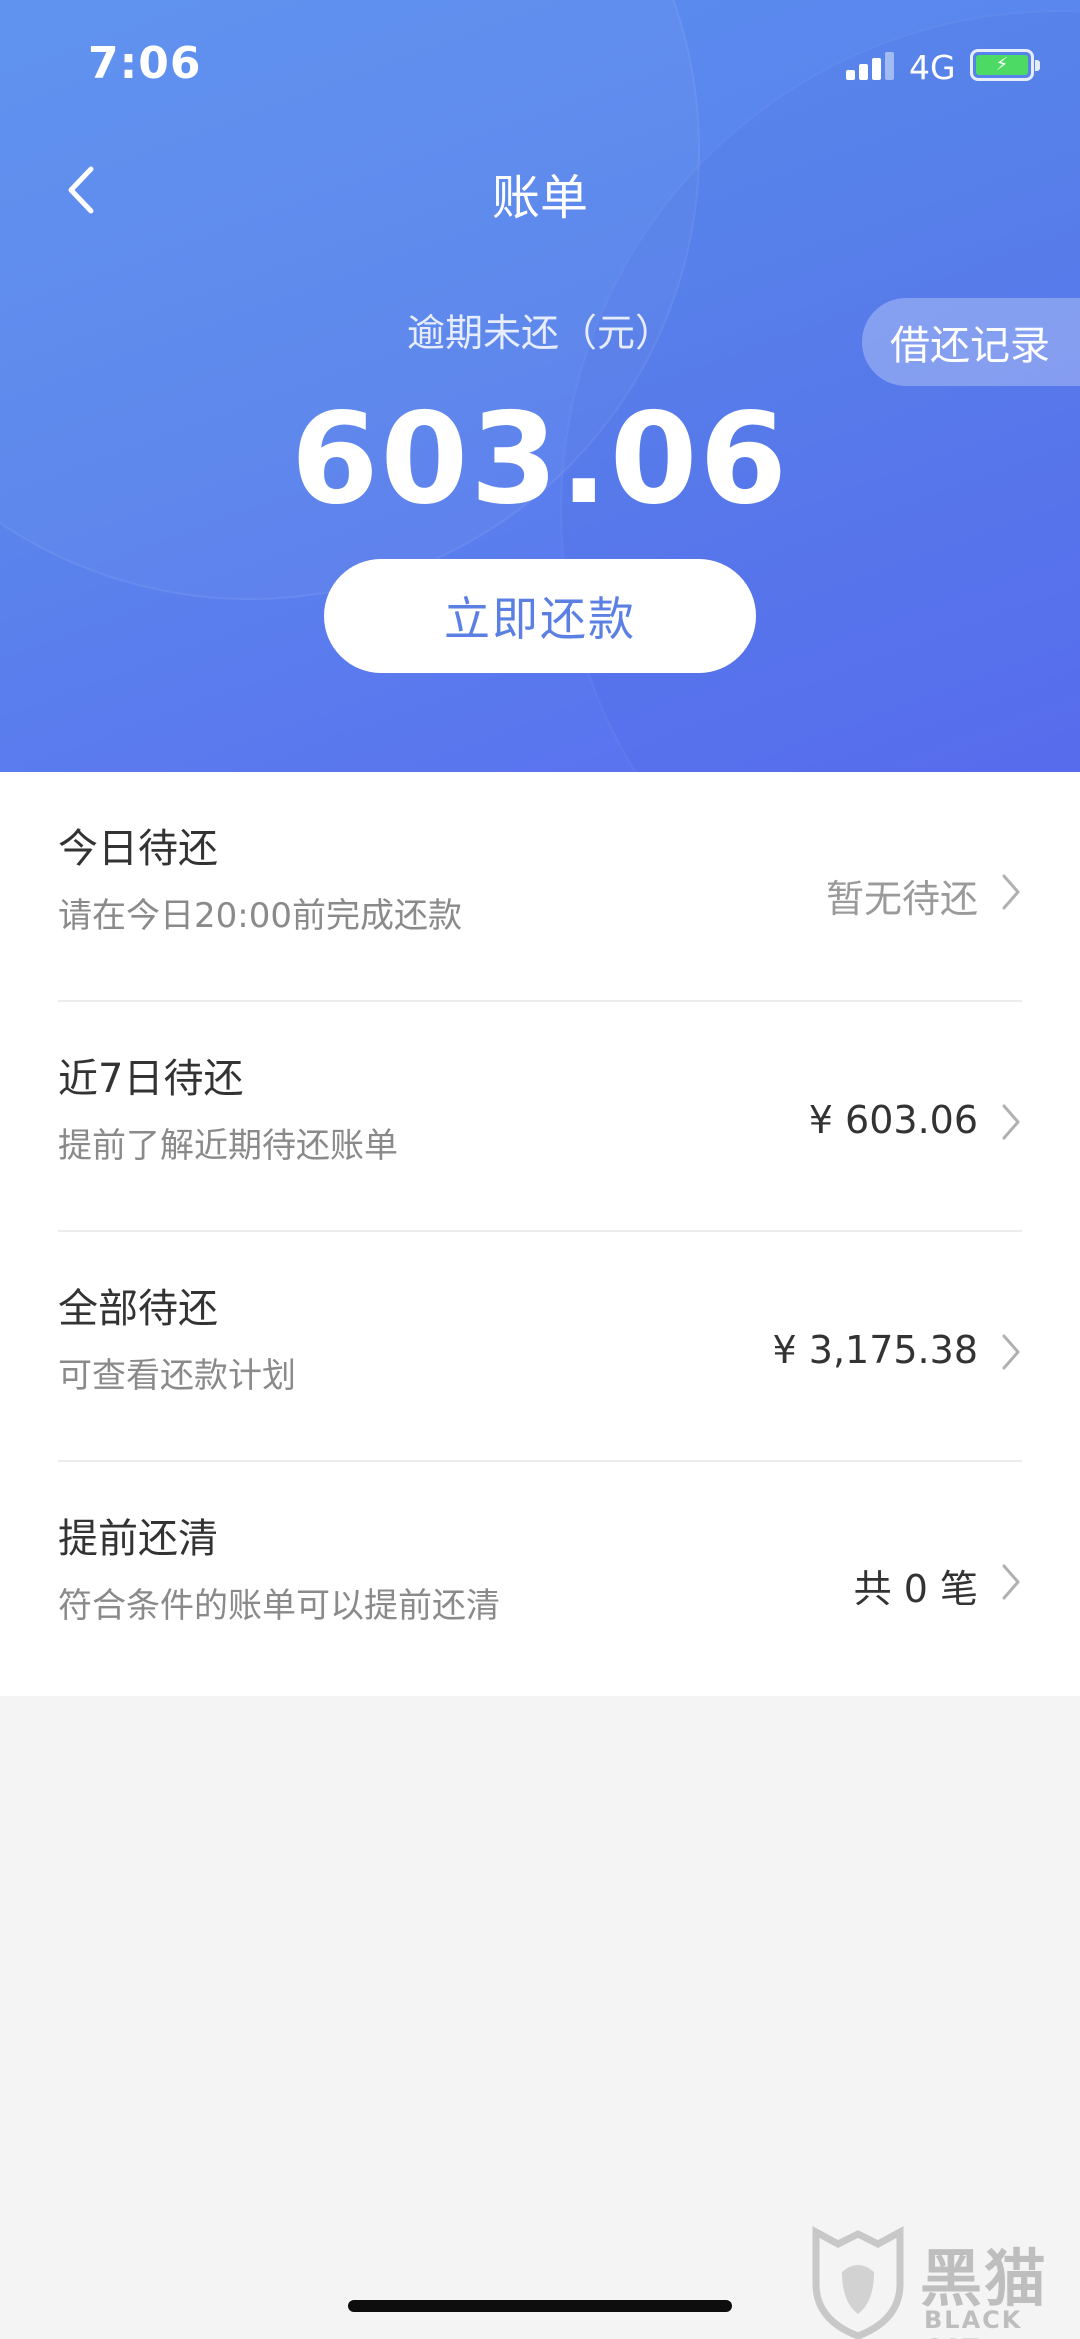 This screenshot has height=2339, width=1080. Describe the element at coordinates (915, 1589) in the screenshot. I see `list-item-value: 共 0 笔` at that location.